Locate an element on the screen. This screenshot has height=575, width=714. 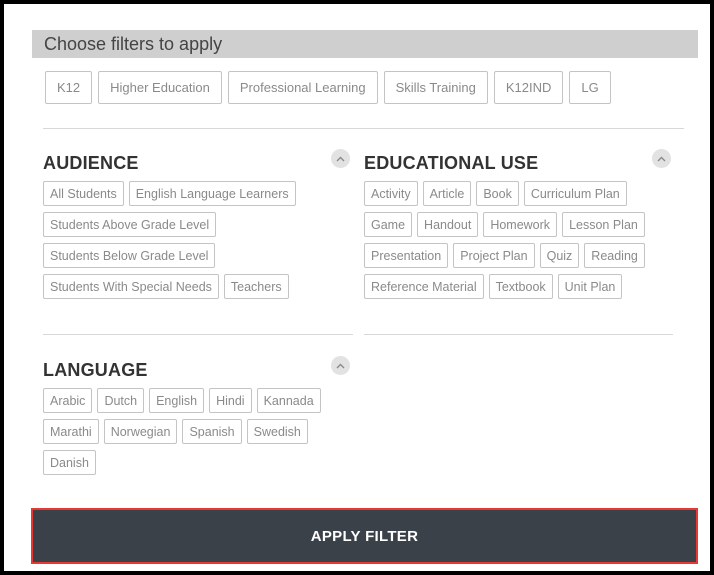
audience-collapse-button is located at coordinates (340, 158).